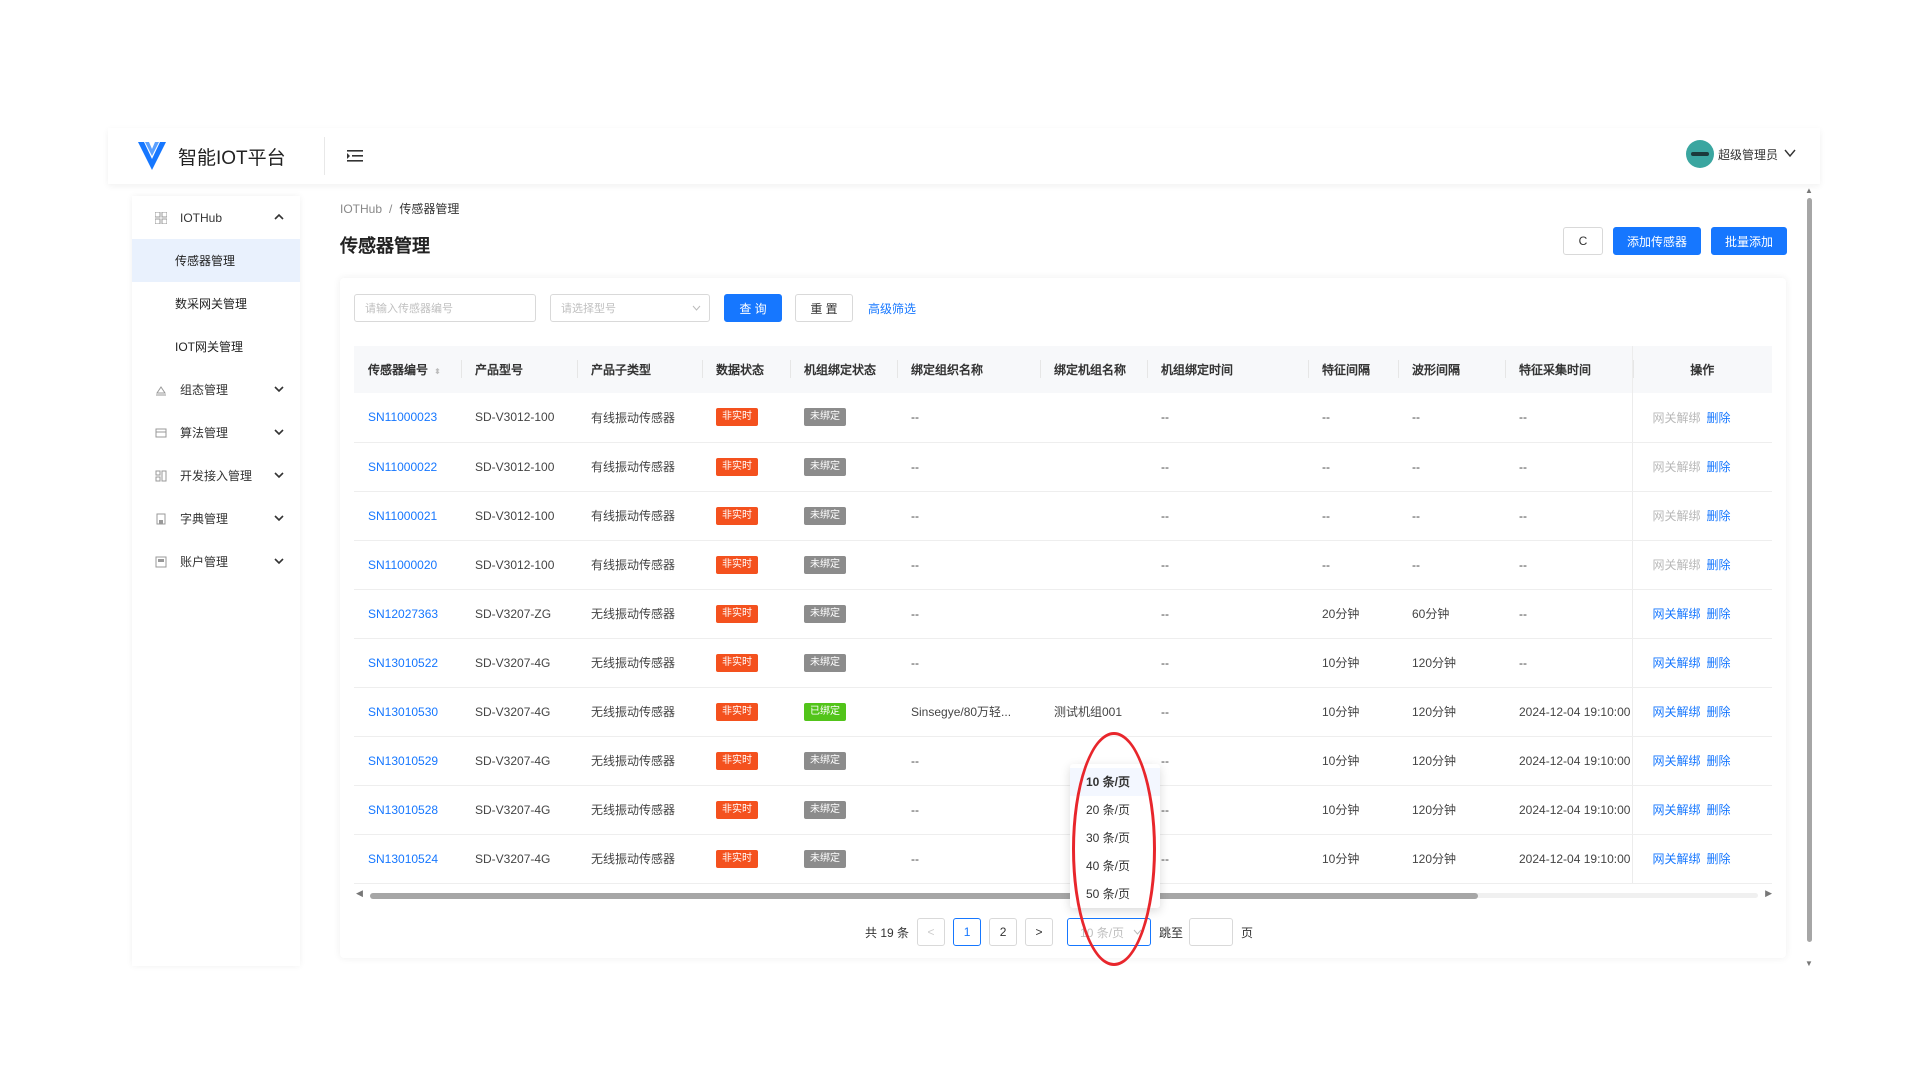 The height and width of the screenshot is (1080, 1920). I want to click on logo: 智能IOT平台, so click(230, 156).